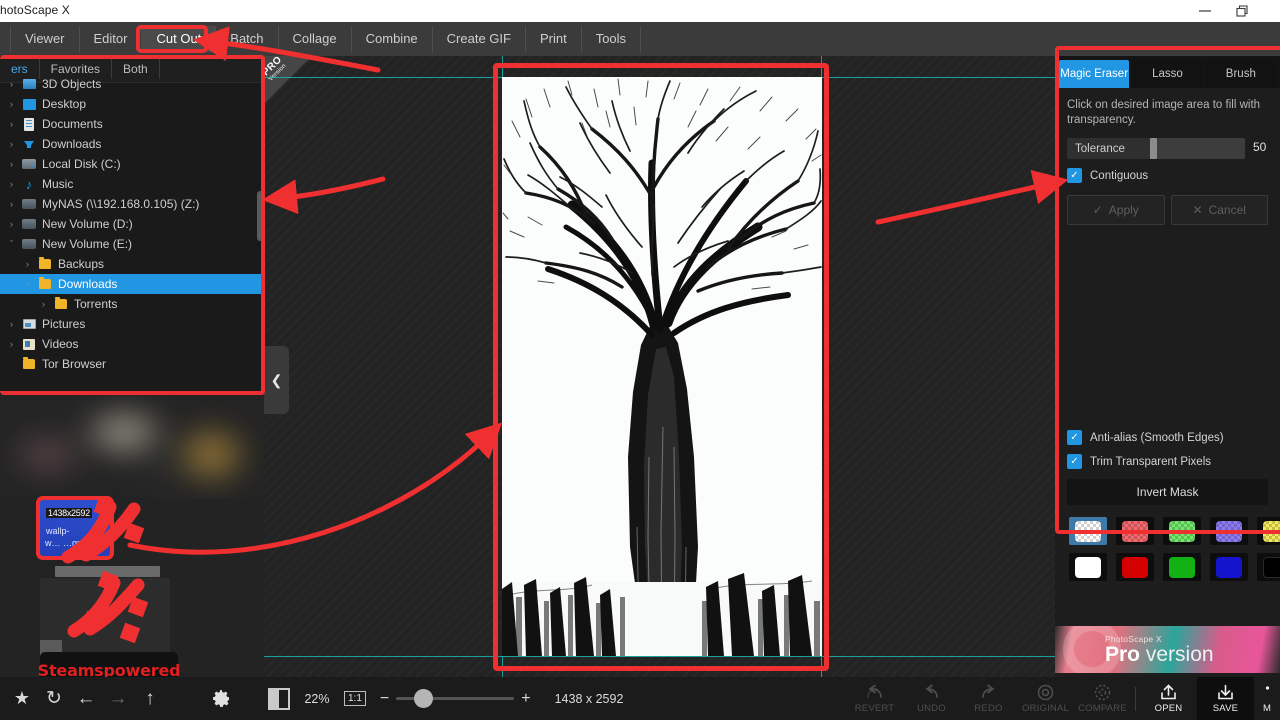 The image size is (1280, 720). What do you see at coordinates (1167, 74) in the screenshot?
I see `tab-lasso: Lasso` at bounding box center [1167, 74].